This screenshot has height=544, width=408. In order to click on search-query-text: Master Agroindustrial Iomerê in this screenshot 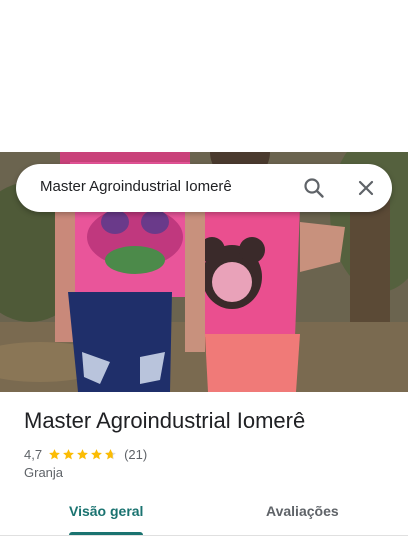, I will do `click(136, 186)`.